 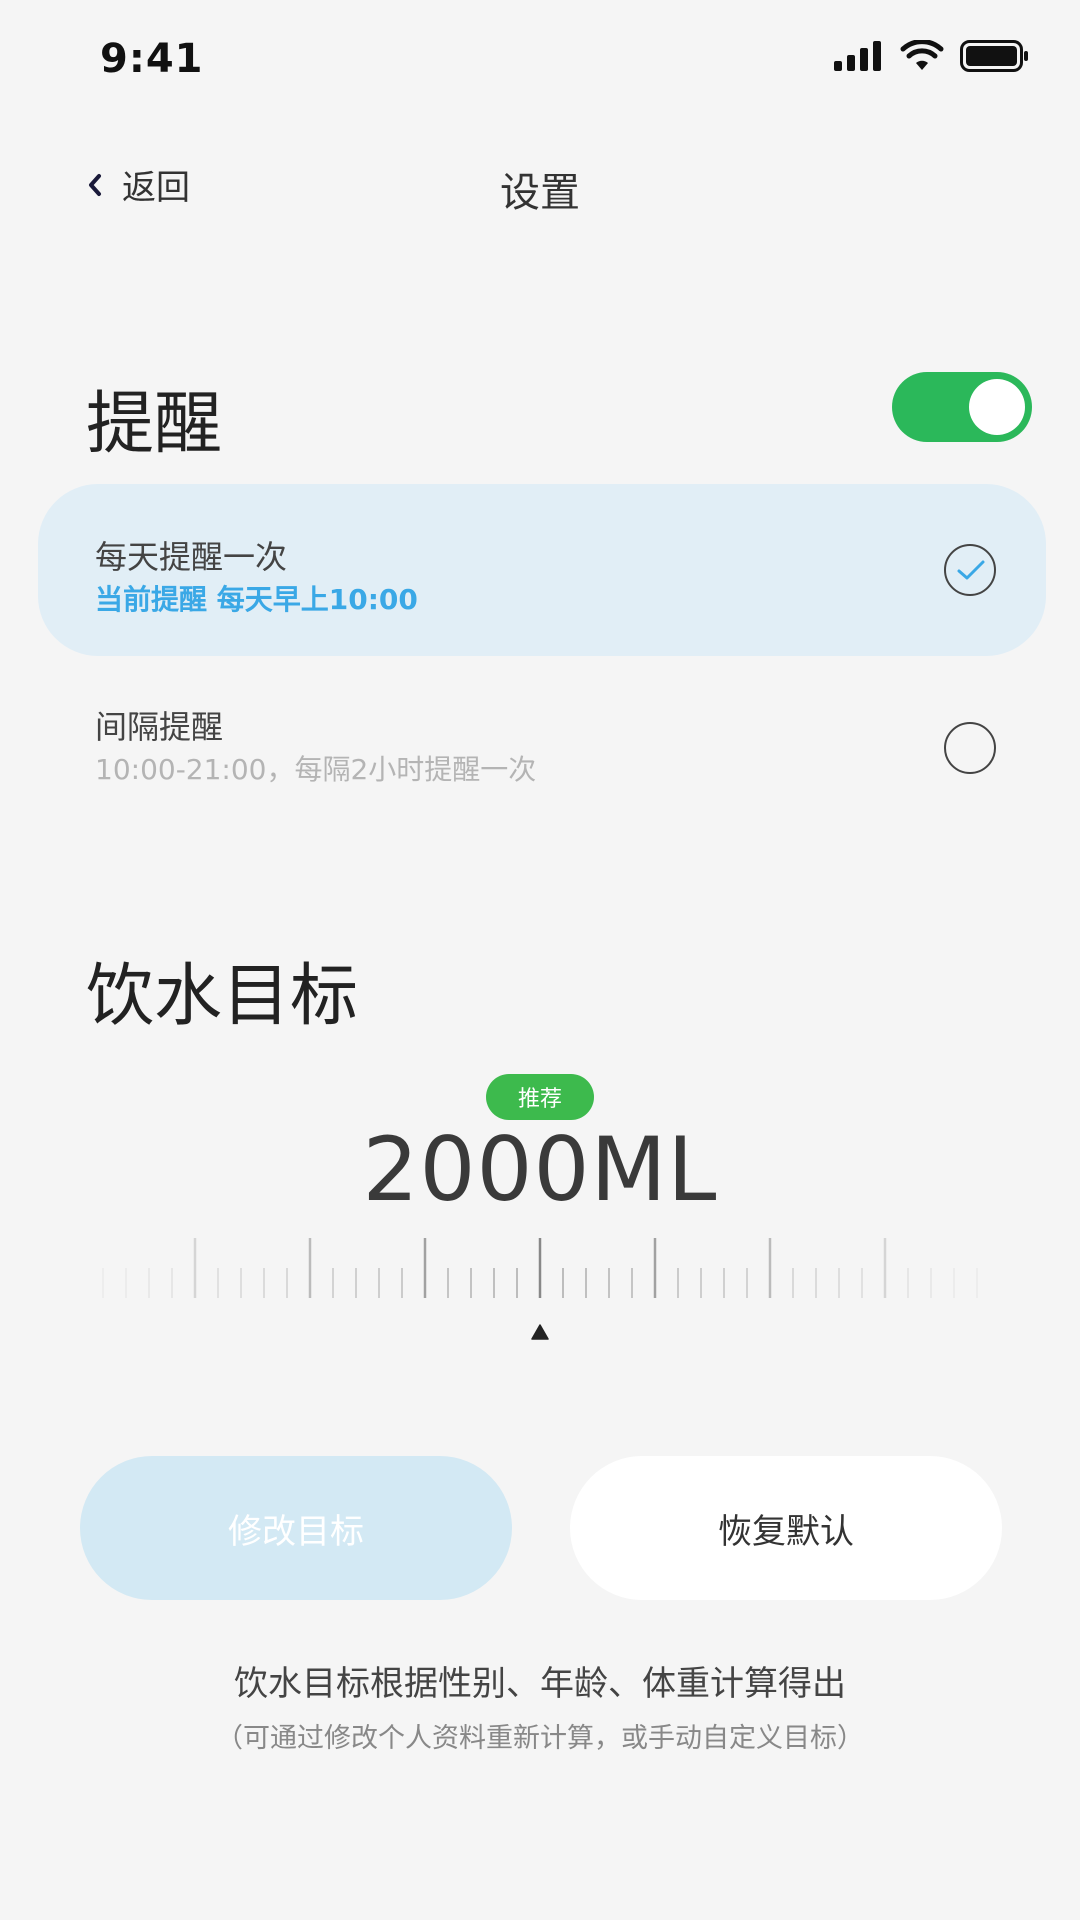 I want to click on wifi-icon, so click(x=922, y=55).